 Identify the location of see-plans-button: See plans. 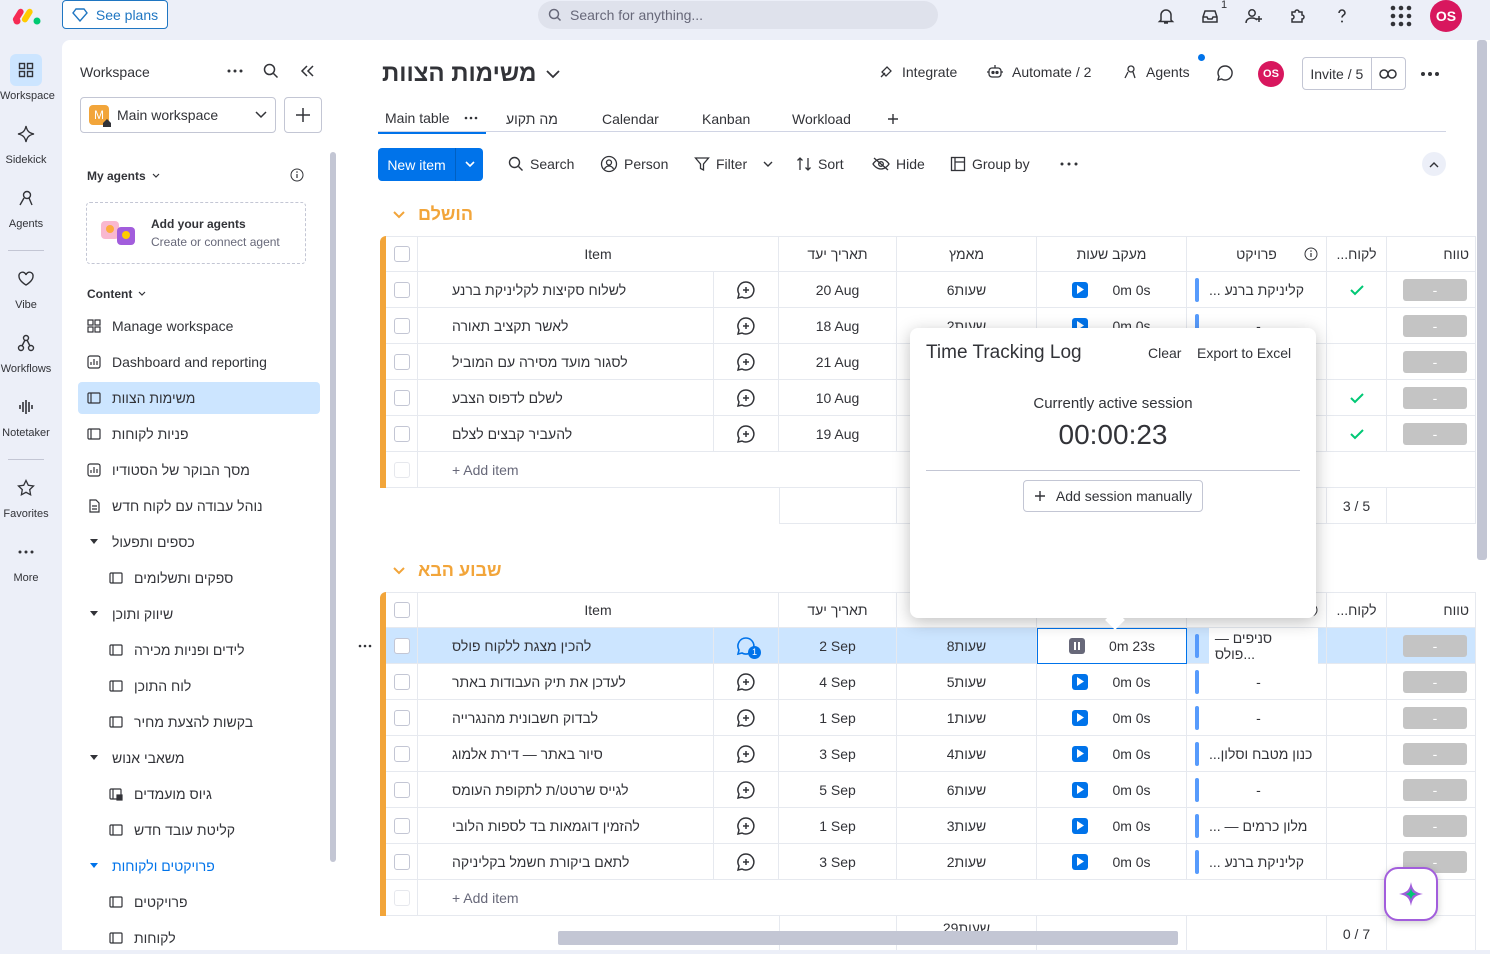
(115, 14).